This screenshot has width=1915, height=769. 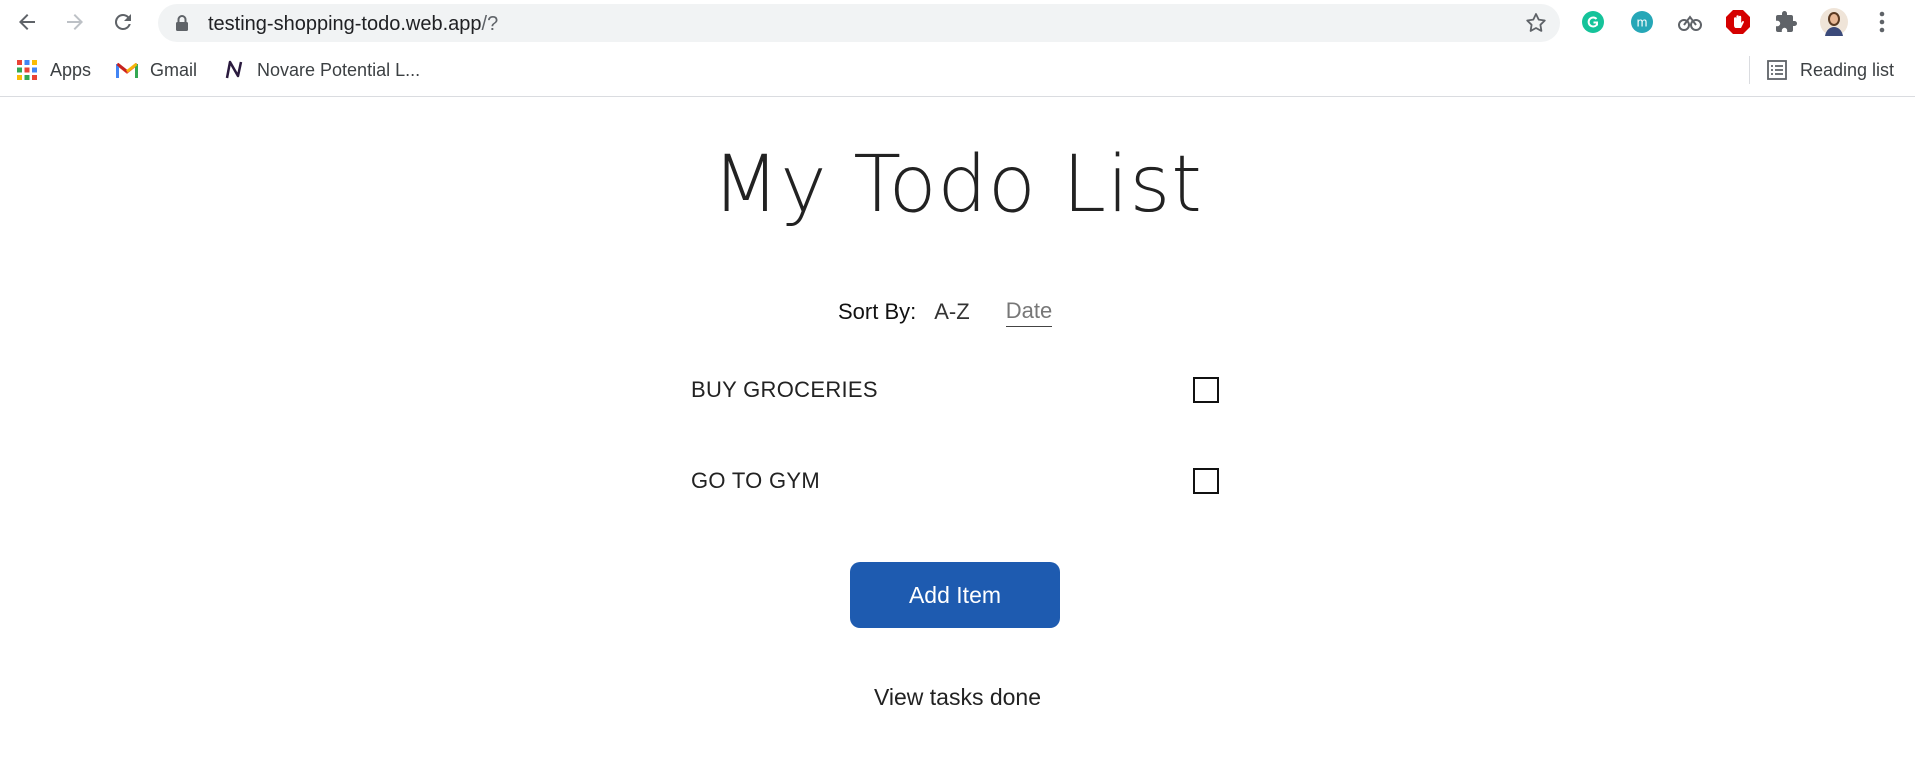 What do you see at coordinates (1690, 22) in the screenshot?
I see `link-extension-icon` at bounding box center [1690, 22].